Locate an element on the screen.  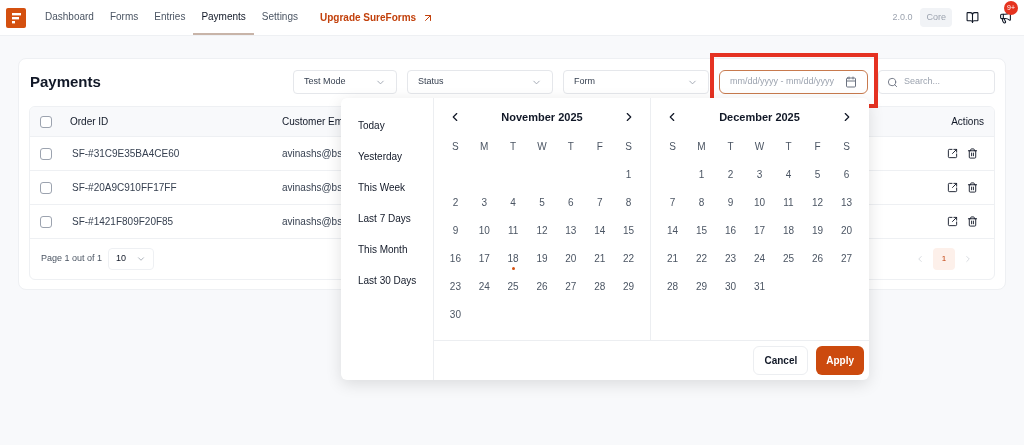
nav-tab: Entries is located at coordinates (170, 17).